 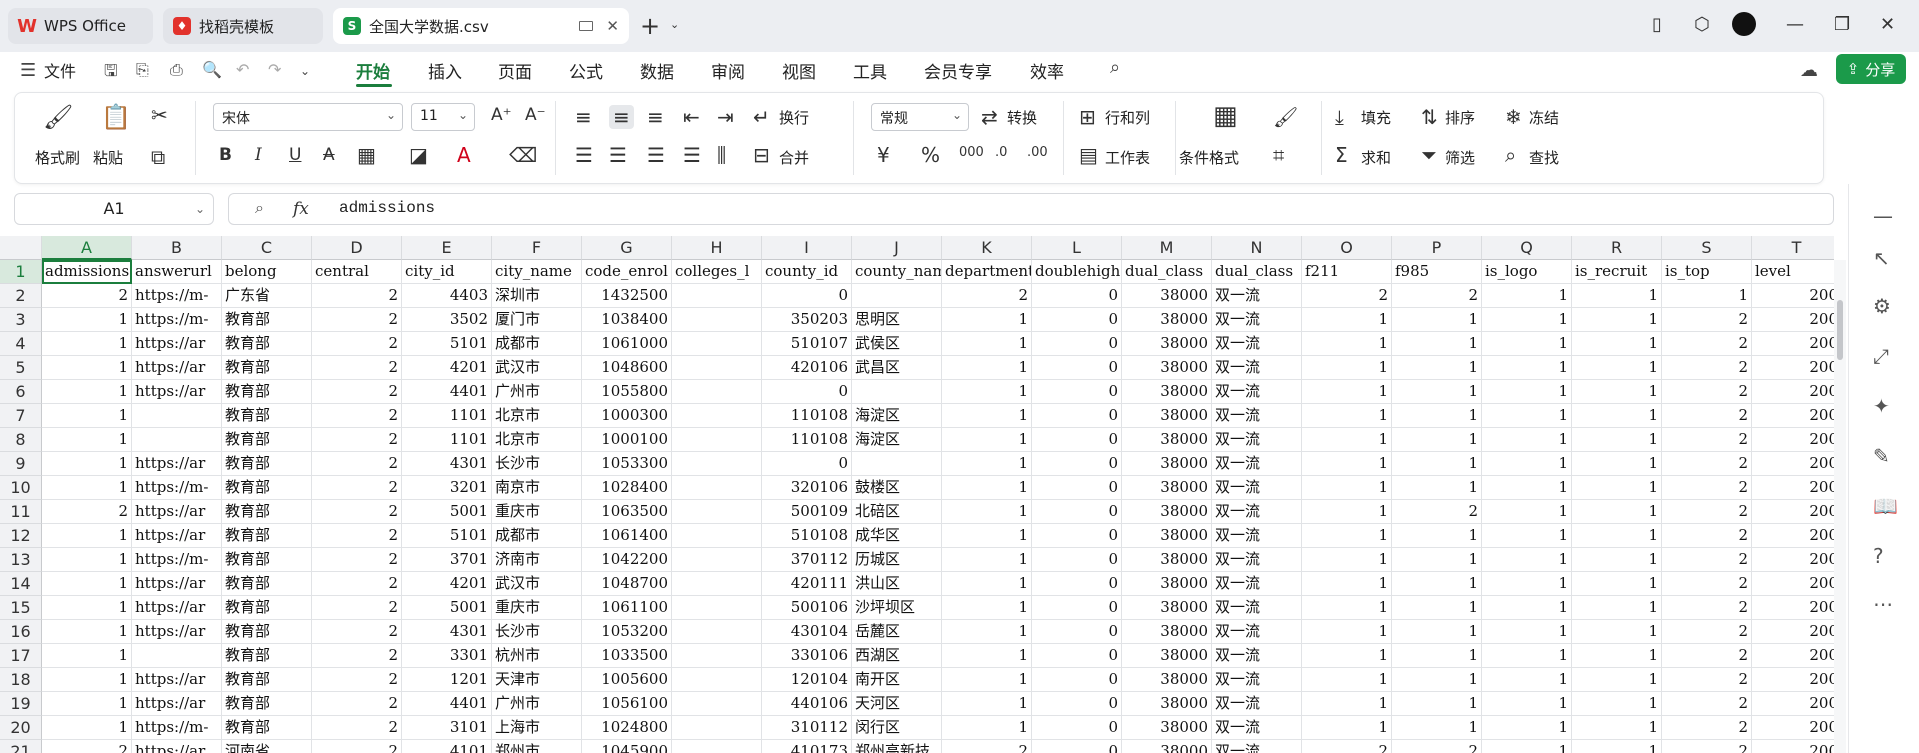 What do you see at coordinates (537, 320) in the screenshot?
I see `table-cell: 厦门市` at bounding box center [537, 320].